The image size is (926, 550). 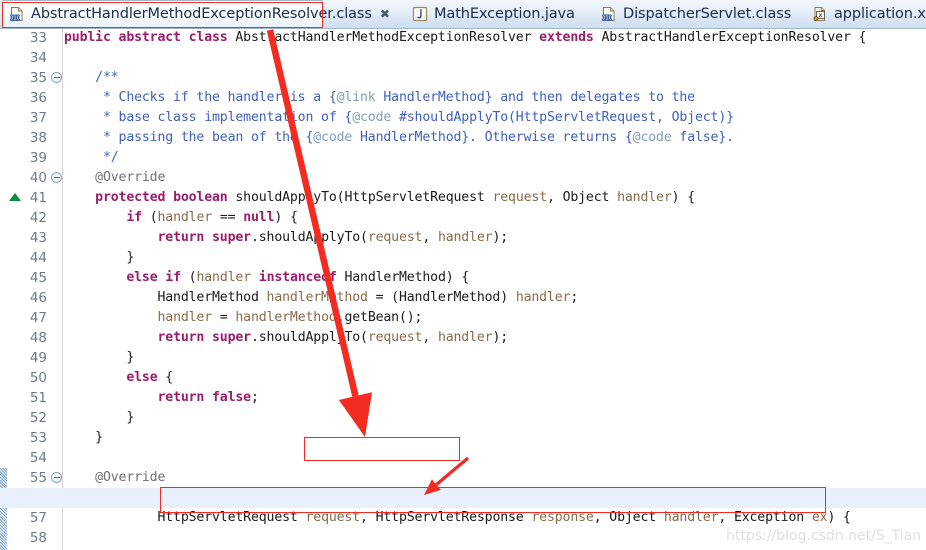 What do you see at coordinates (734, 37) in the screenshot?
I see `code-token: AbstractHandlerExceptionResolver {` at bounding box center [734, 37].